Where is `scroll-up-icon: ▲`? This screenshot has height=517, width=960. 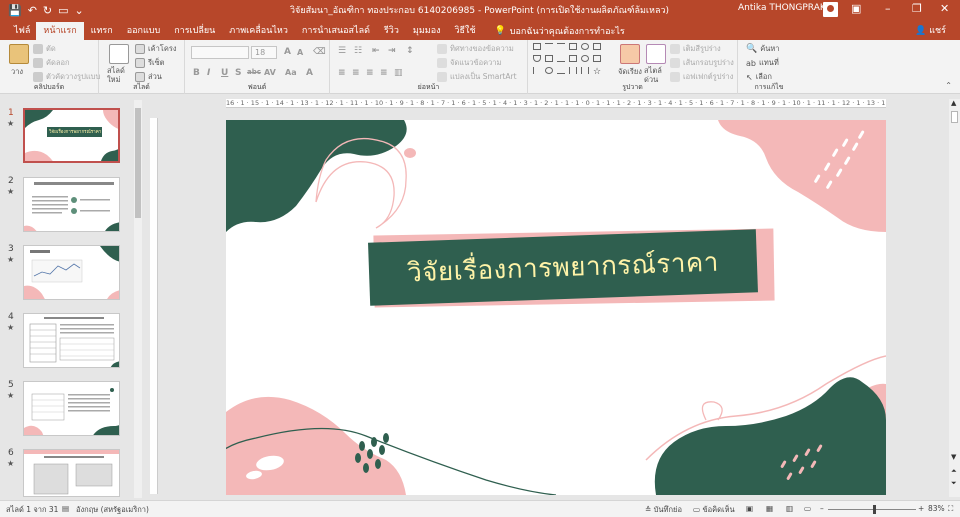
scroll-up-icon: ▲ is located at coordinates (953, 103).